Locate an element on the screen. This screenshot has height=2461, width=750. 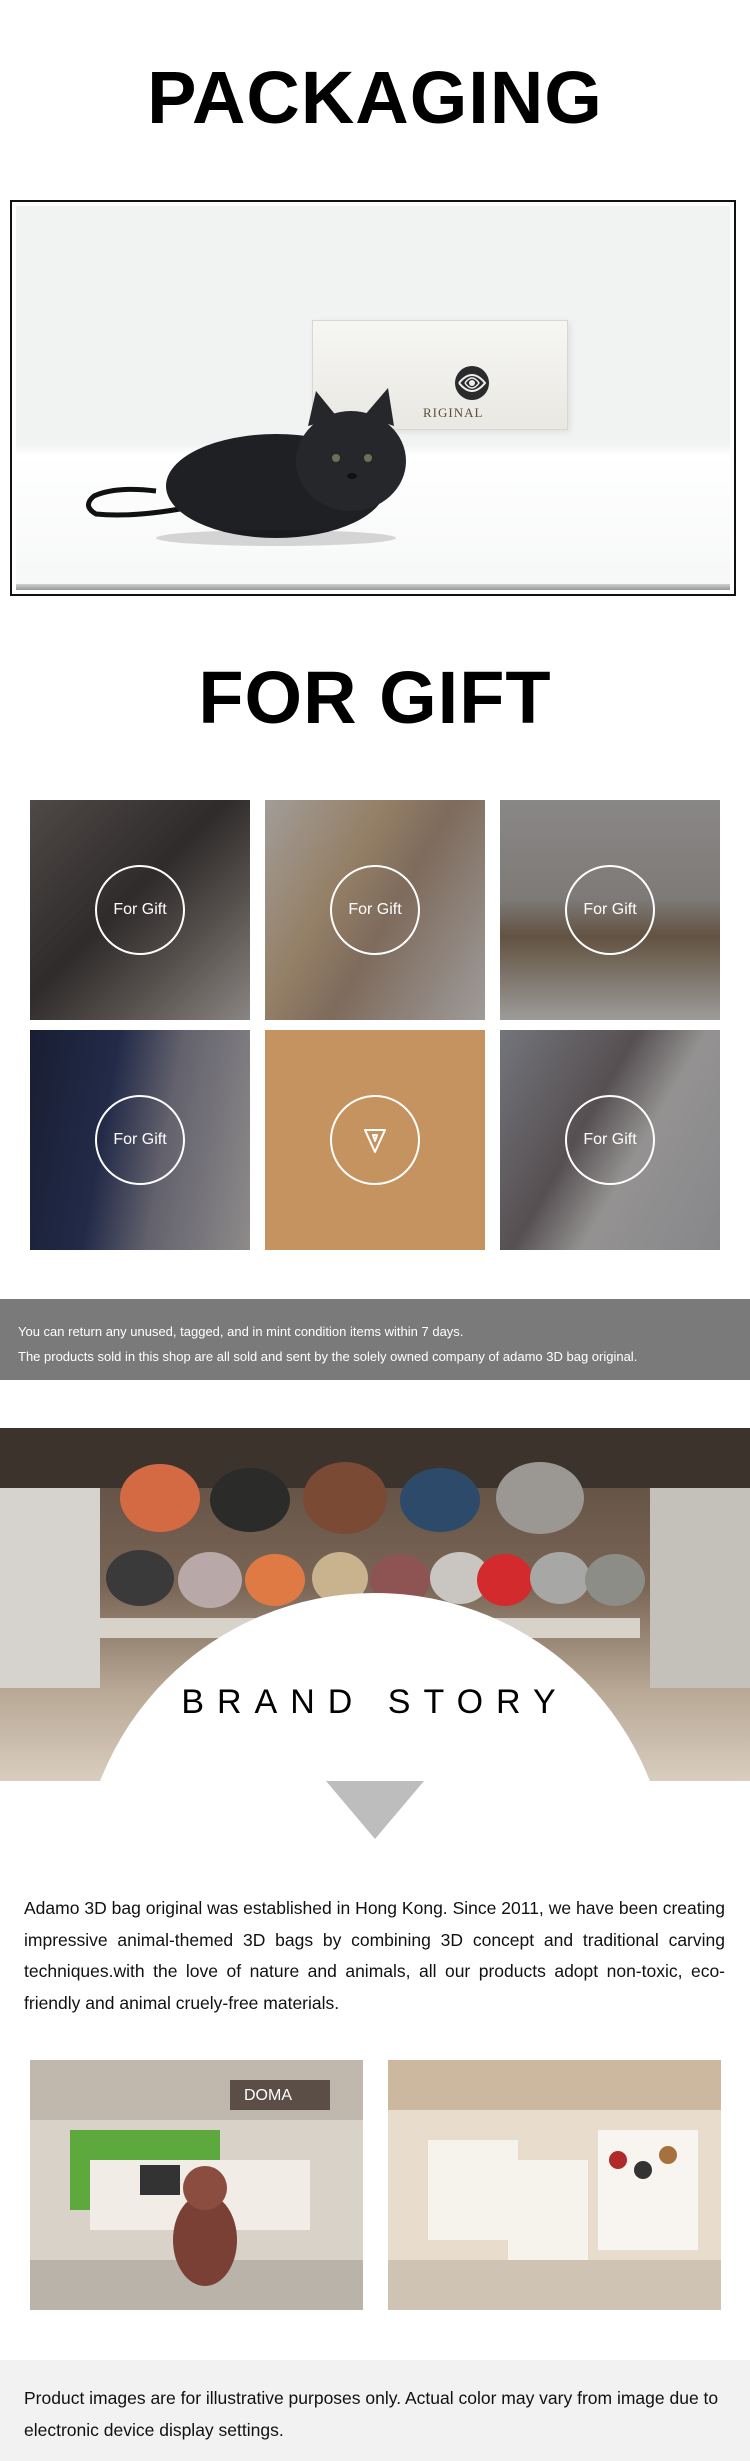
arrow-down-icon is located at coordinates (375, 1141).